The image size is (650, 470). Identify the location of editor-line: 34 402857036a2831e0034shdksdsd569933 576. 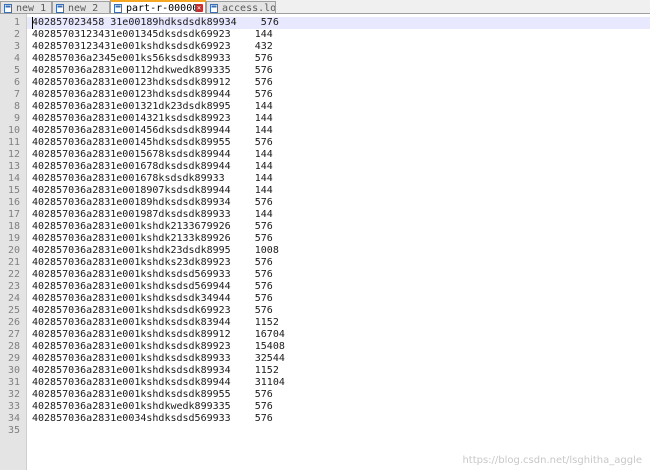
(325, 419).